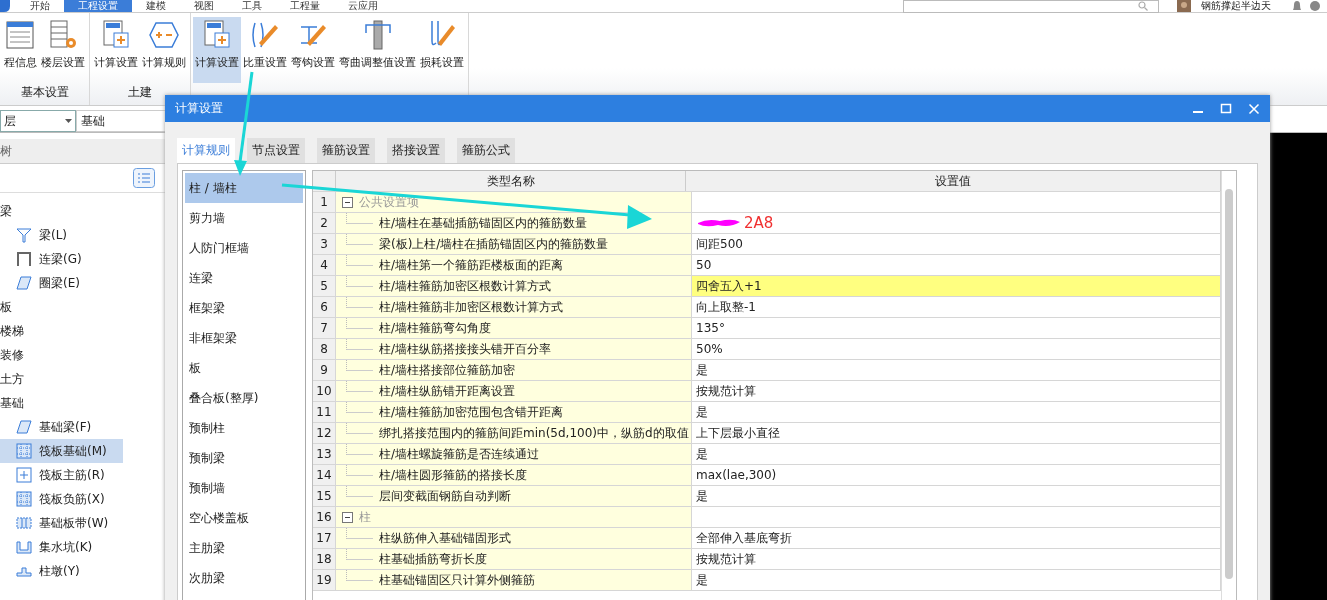  I want to click on column-header: 设置值, so click(953, 181).